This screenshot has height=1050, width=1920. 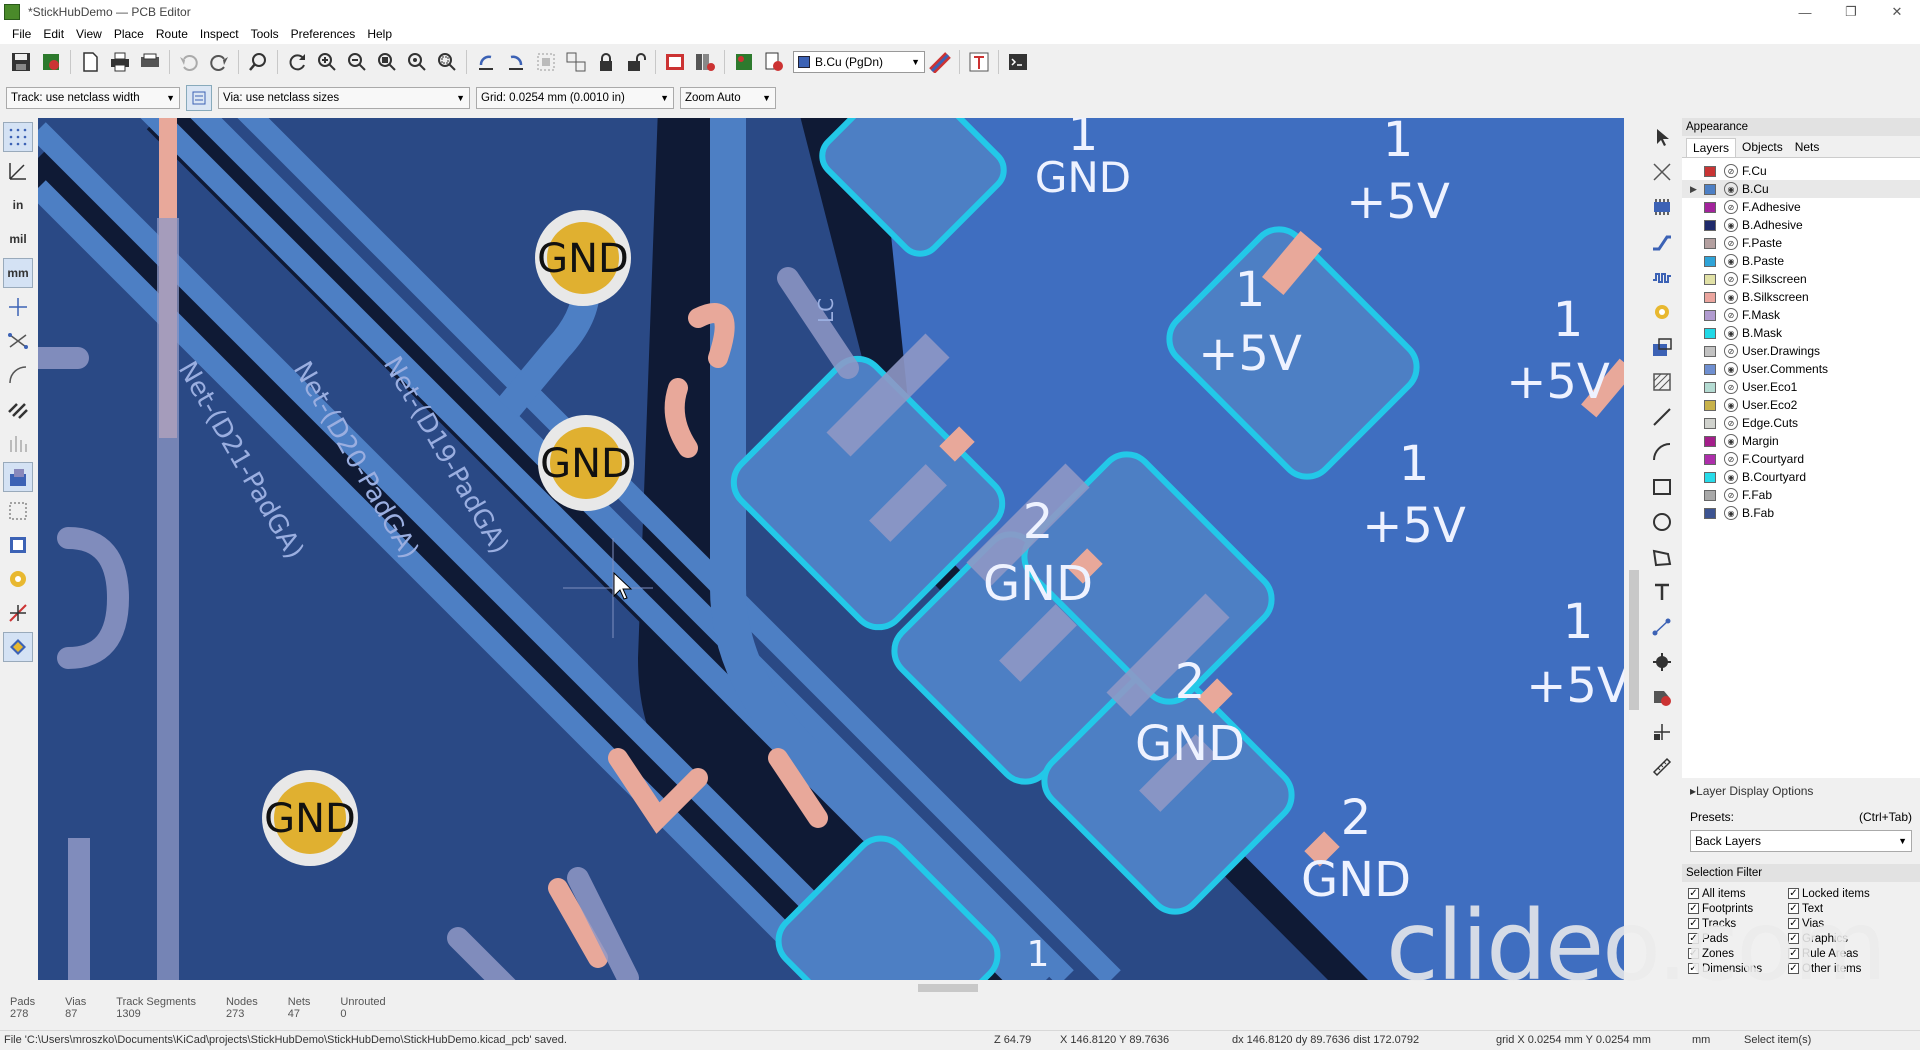 I want to click on local-ratsnest-icon, so click(x=1662, y=172).